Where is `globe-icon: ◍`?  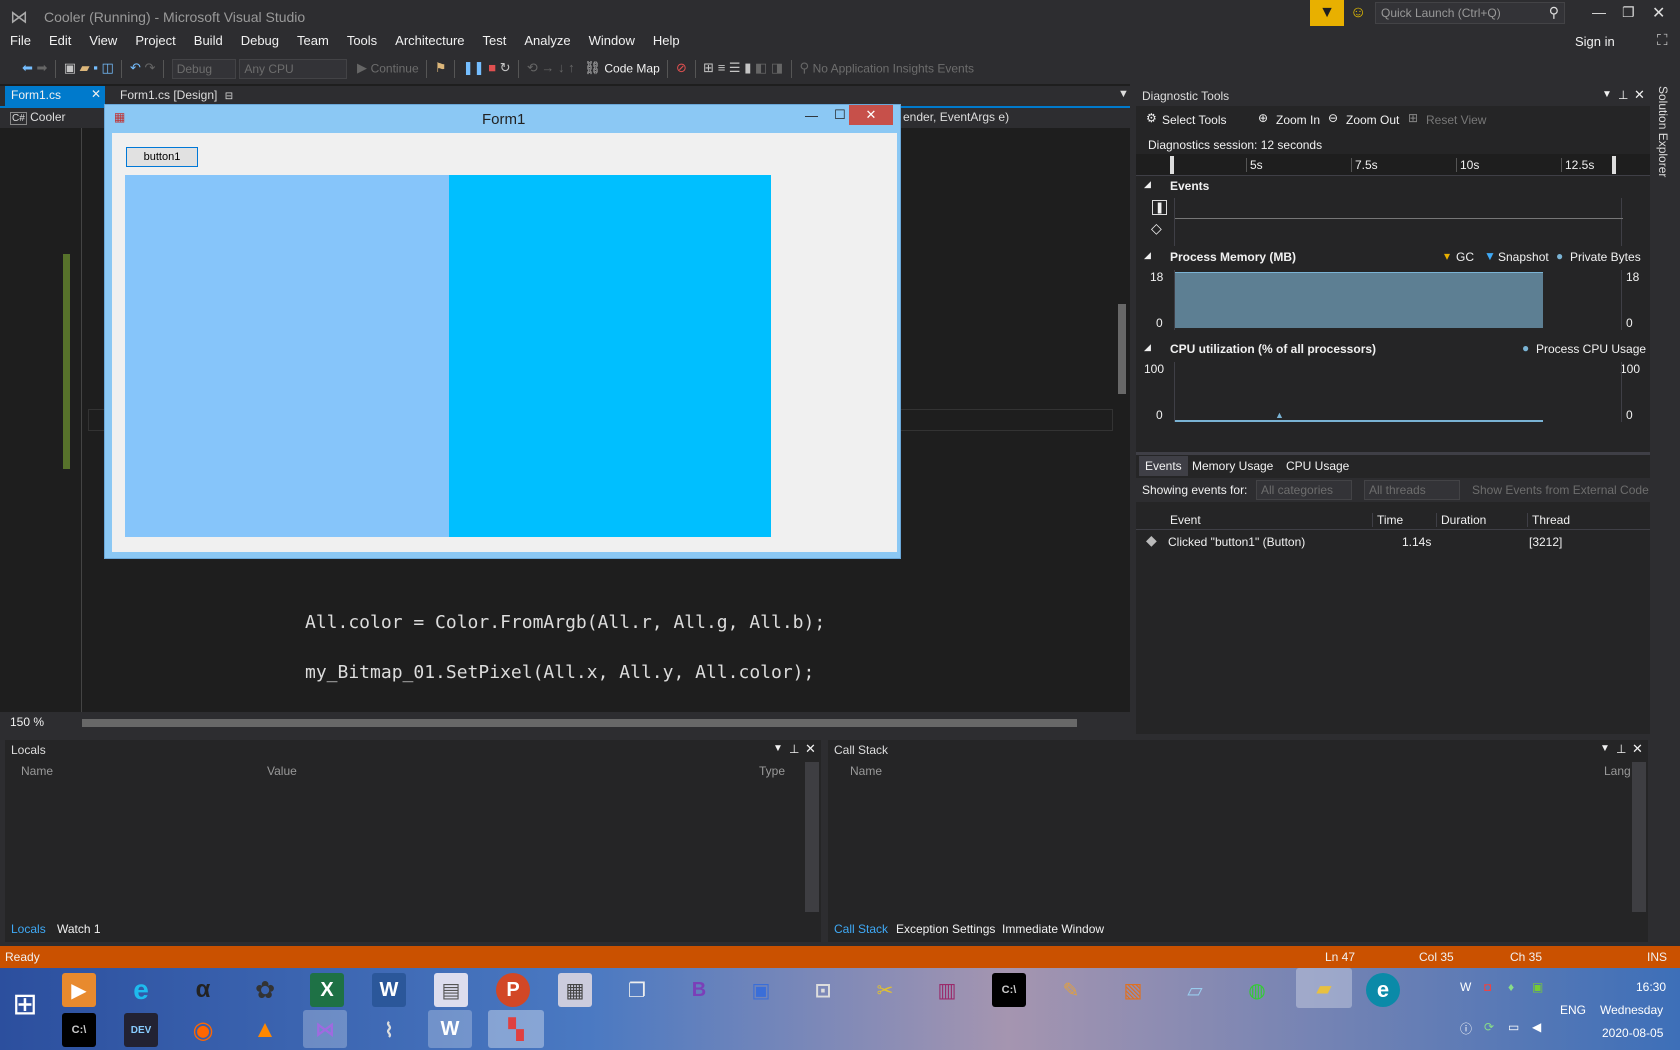 globe-icon: ◍ is located at coordinates (1257, 990).